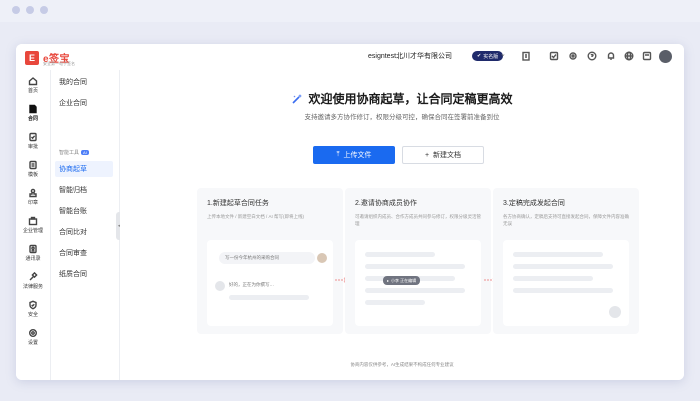 The width and height of the screenshot is (700, 401). Describe the element at coordinates (32, 57) in the screenshot. I see `logo-mark-icon: E` at that location.